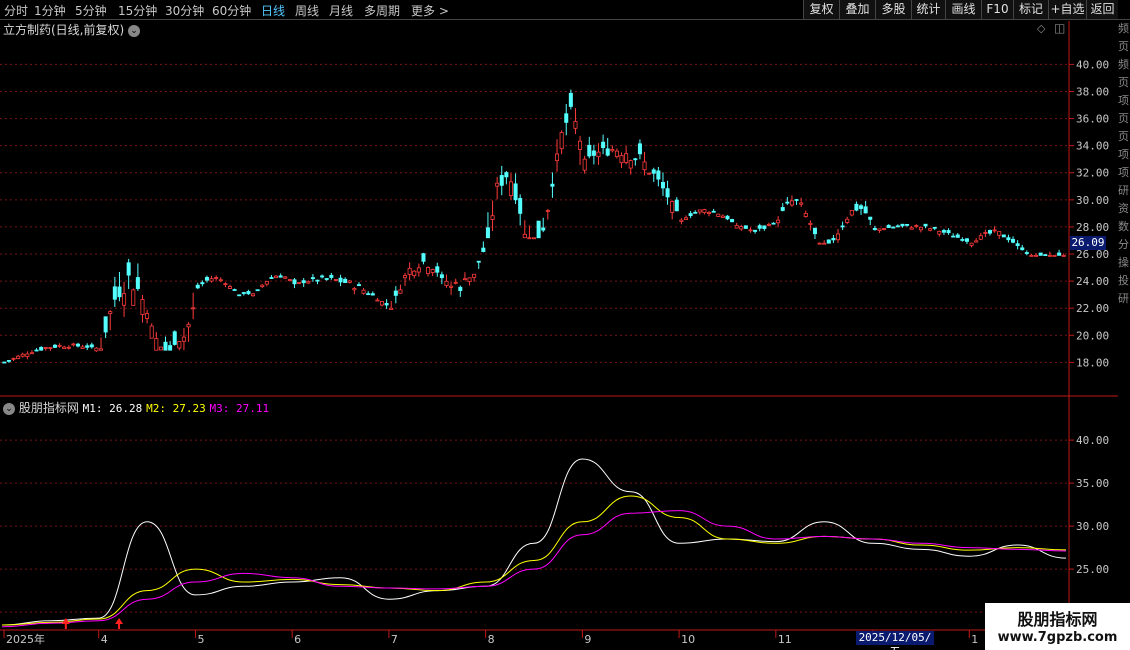  I want to click on last-price-badge: 26.09, so click(1088, 243).